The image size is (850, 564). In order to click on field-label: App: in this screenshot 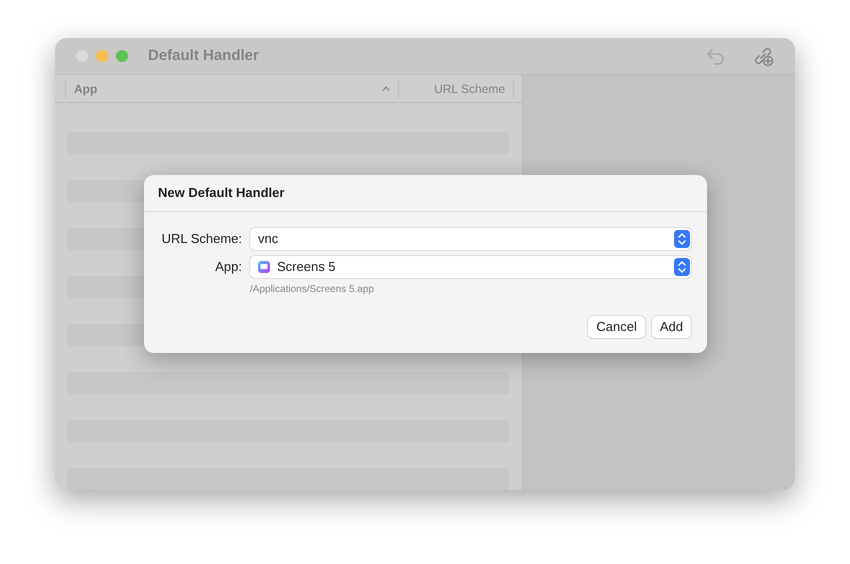, I will do `click(228, 267)`.